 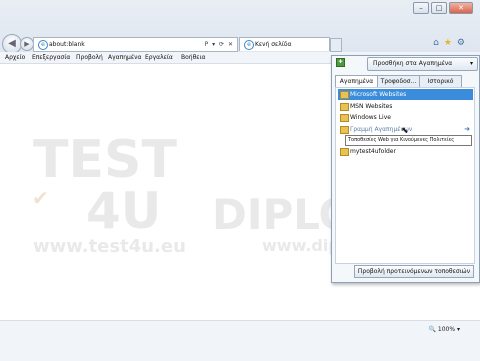 I want to click on arrow-right-icon: ➜, so click(x=467, y=129).